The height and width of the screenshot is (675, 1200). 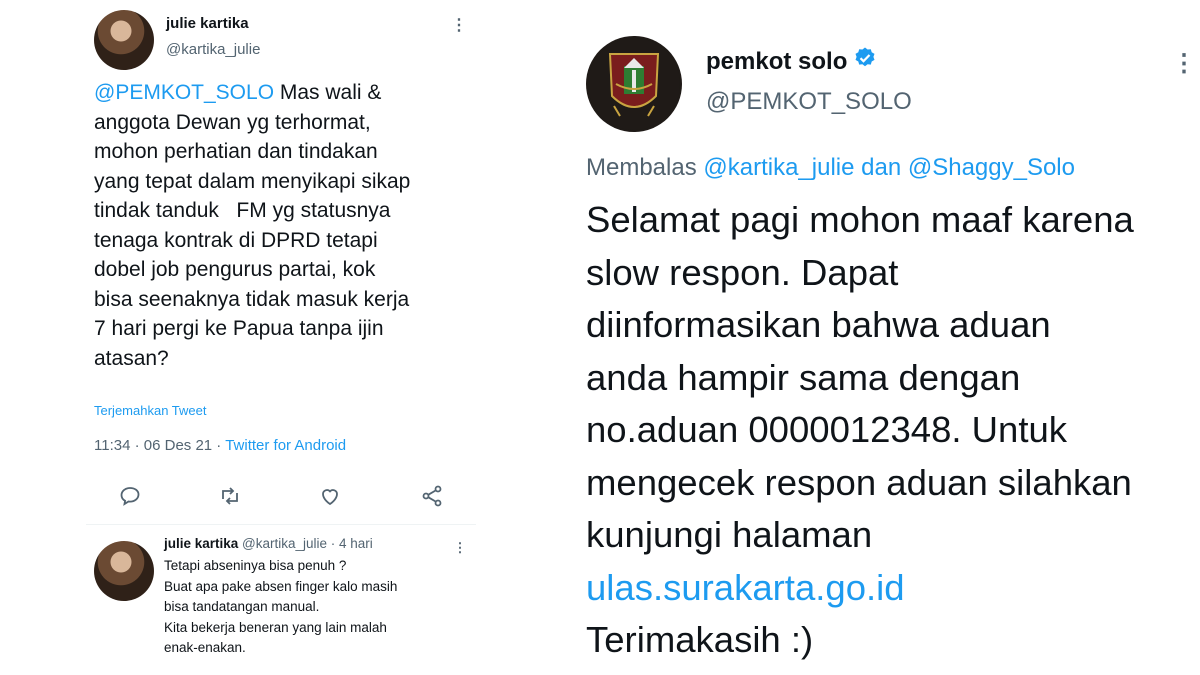 I want to click on tweet-line: anggota Dewan yg terhormat,, so click(x=232, y=122).